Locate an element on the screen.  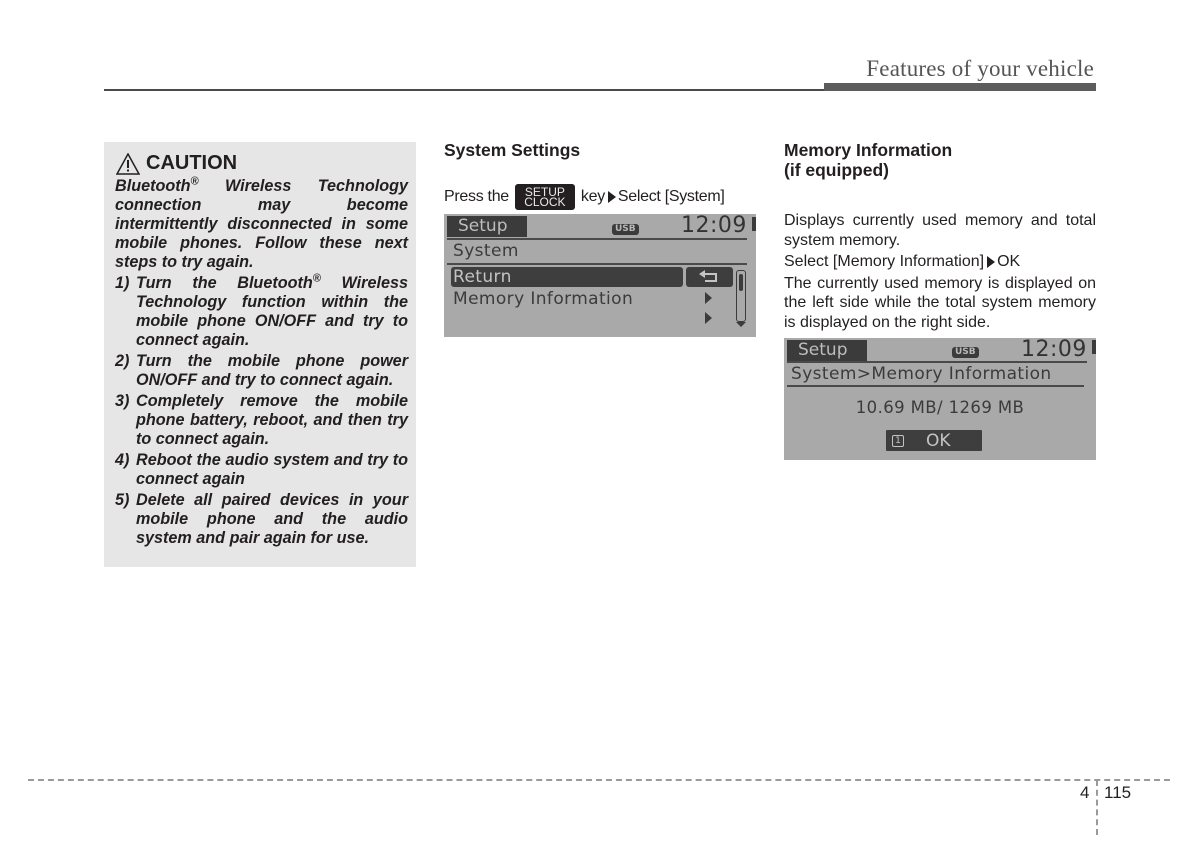
footer-divider is located at coordinates (1097, 807).